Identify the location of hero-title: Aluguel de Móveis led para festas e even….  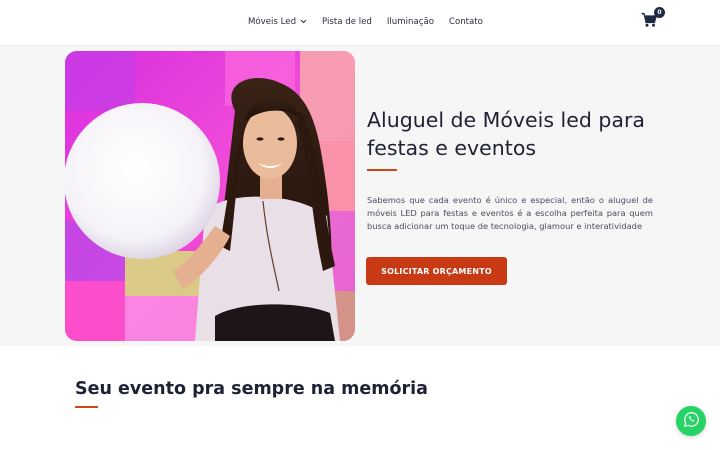
(506, 134).